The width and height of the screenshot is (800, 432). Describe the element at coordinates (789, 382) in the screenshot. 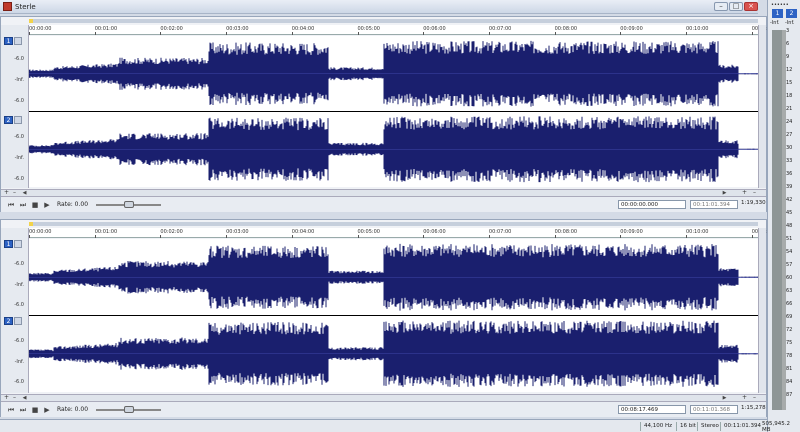

I see `meter-scale-label: 84` at that location.